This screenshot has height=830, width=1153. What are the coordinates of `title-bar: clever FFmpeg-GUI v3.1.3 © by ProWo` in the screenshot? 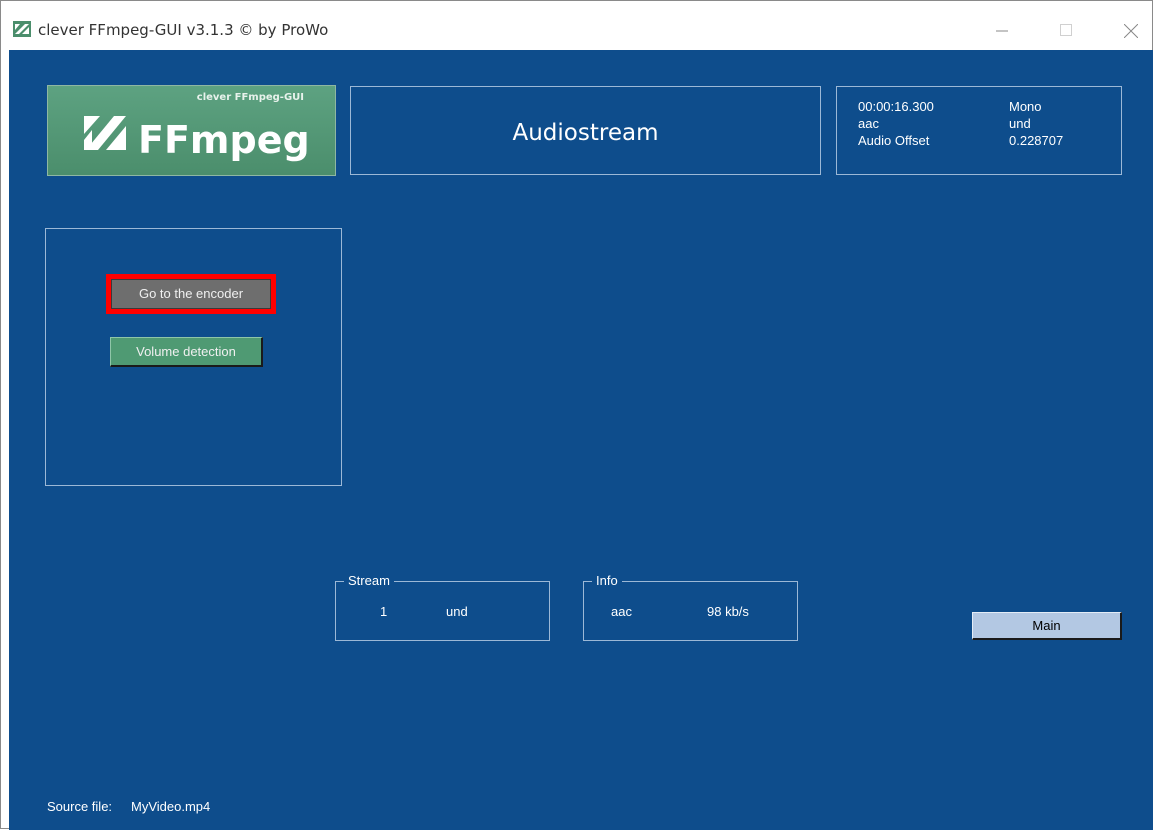 It's located at (576, 25).